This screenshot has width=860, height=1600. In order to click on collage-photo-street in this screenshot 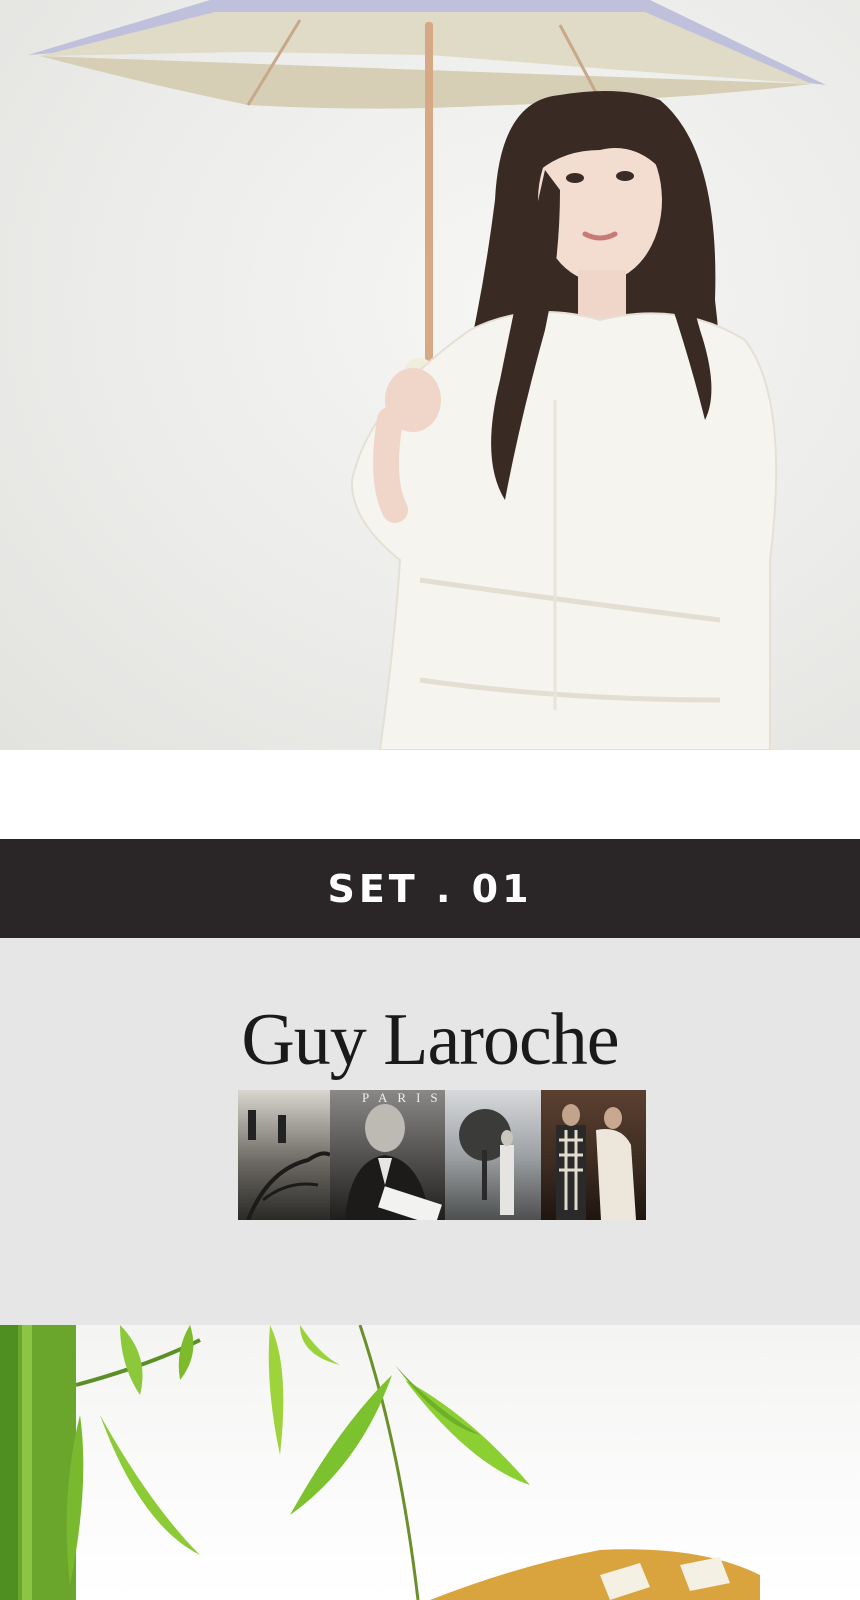, I will do `click(493, 1155)`.